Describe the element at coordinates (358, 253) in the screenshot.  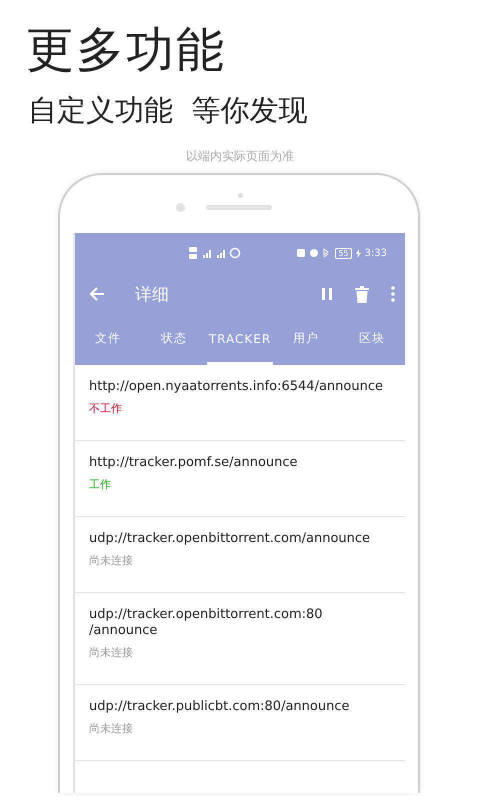
I see `charging-icon` at that location.